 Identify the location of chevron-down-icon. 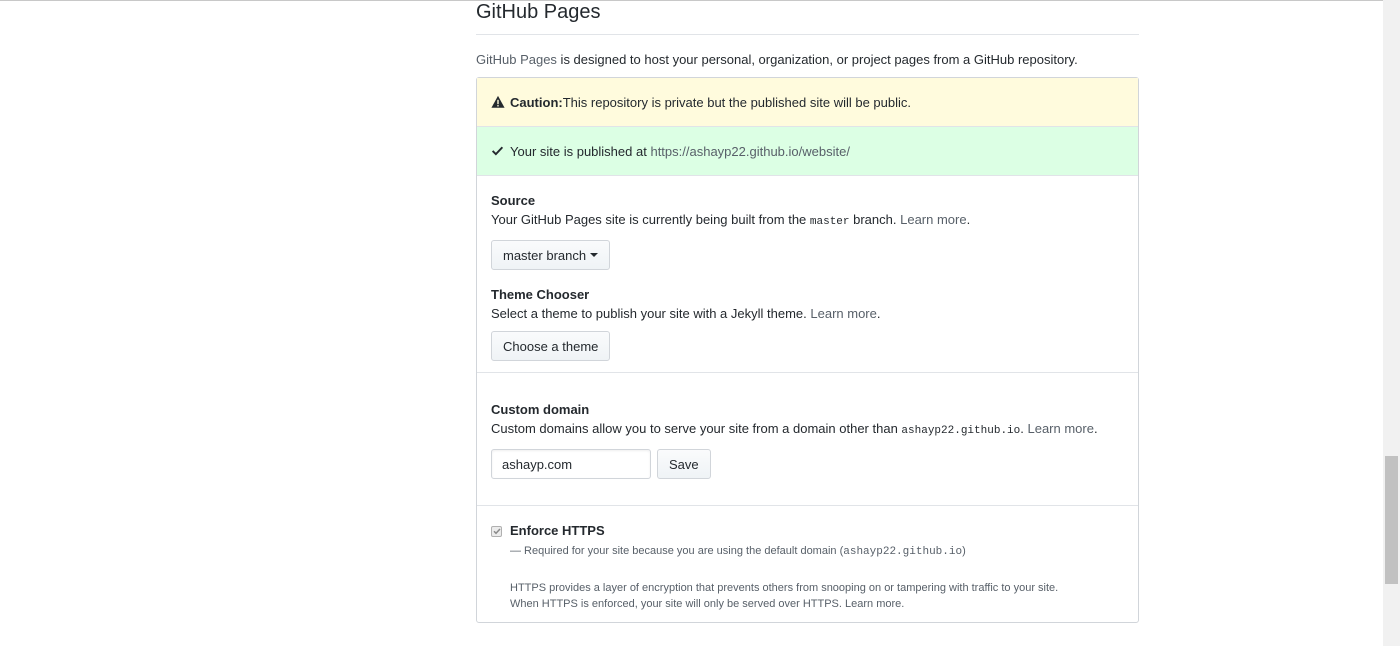
(594, 255).